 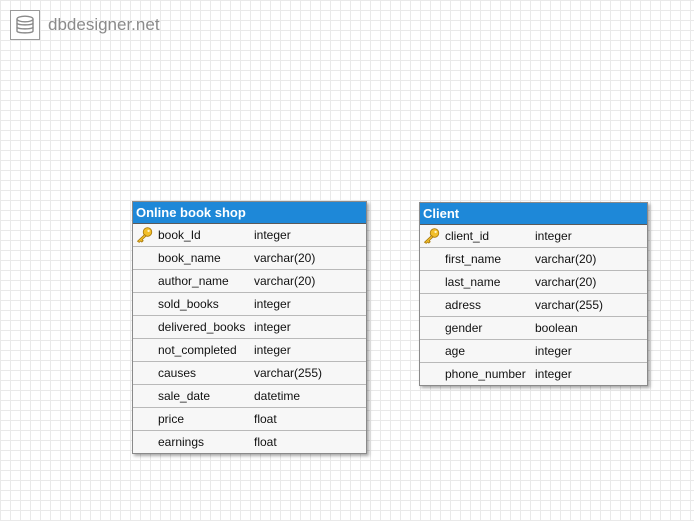 I want to click on column-row: sold_books integer, so click(x=249, y=304).